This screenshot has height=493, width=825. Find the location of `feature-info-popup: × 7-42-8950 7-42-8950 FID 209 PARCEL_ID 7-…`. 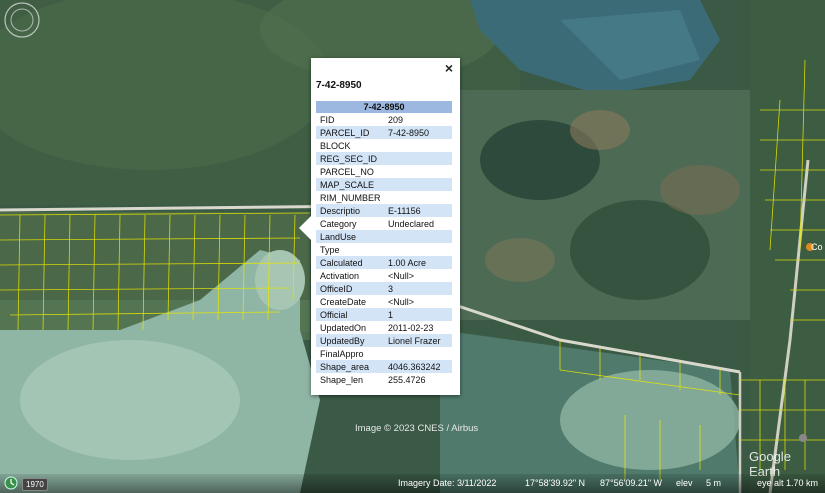

feature-info-popup: × 7-42-8950 7-42-8950 FID 209 PARCEL_ID 7-… is located at coordinates (379, 226).